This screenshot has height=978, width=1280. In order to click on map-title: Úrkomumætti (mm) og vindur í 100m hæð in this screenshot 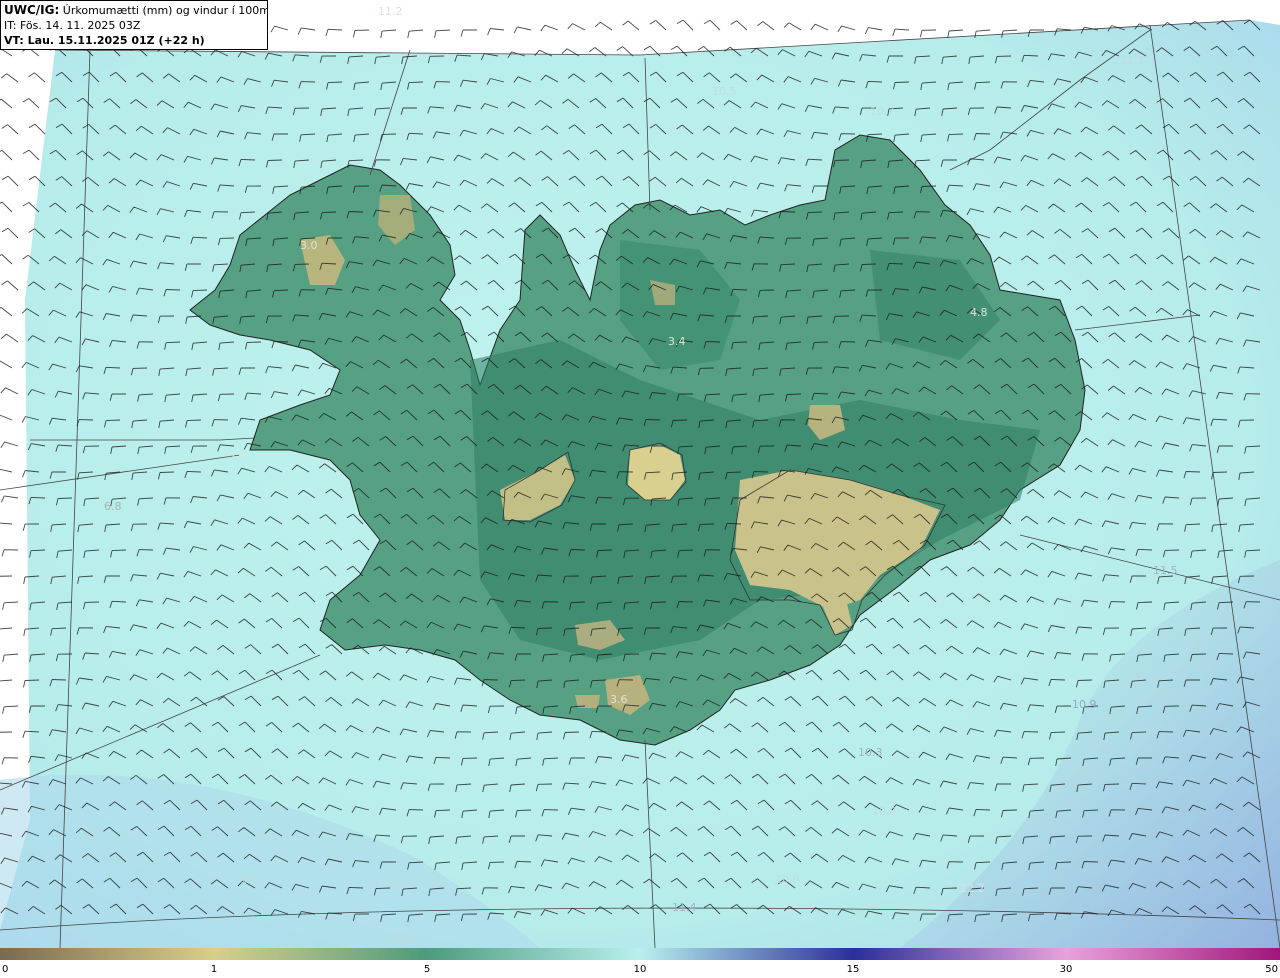, I will do `click(165, 10)`.